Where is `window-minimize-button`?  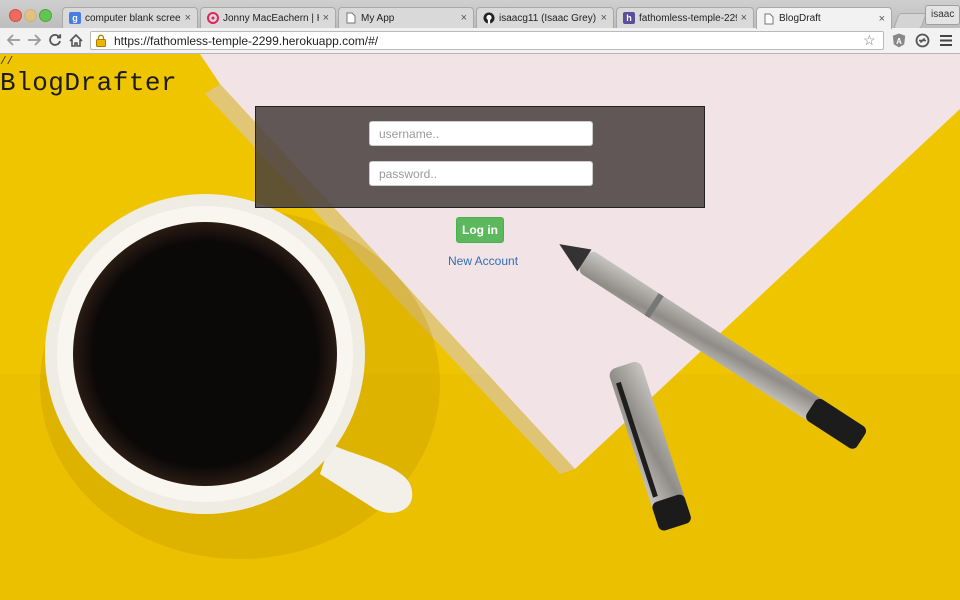
window-minimize-button is located at coordinates (30, 15).